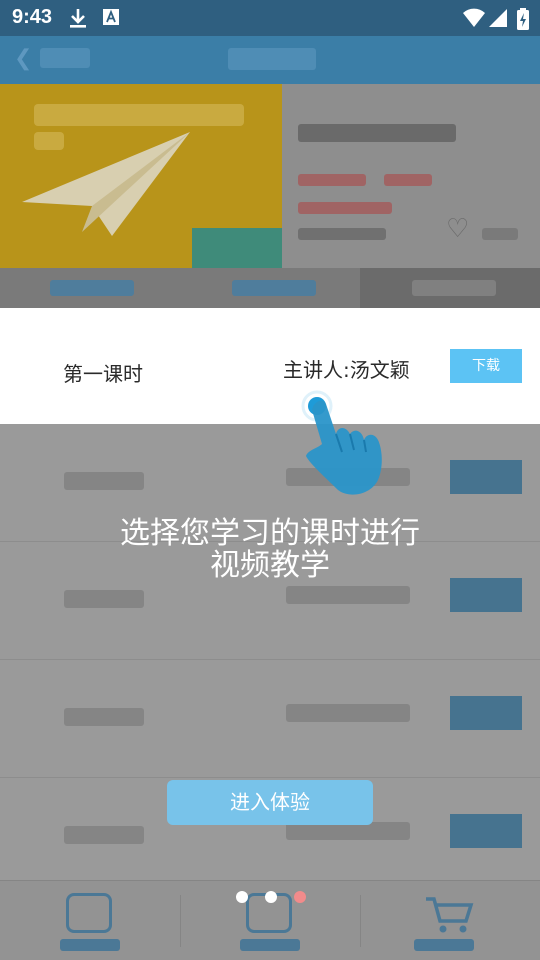 The height and width of the screenshot is (960, 540). Describe the element at coordinates (23, 58) in the screenshot. I see `back-arrow-icon: ❮` at that location.